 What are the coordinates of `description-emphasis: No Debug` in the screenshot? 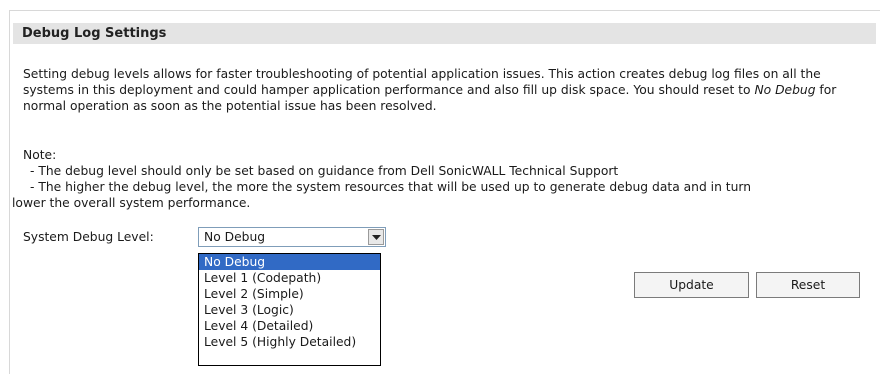 It's located at (785, 90).